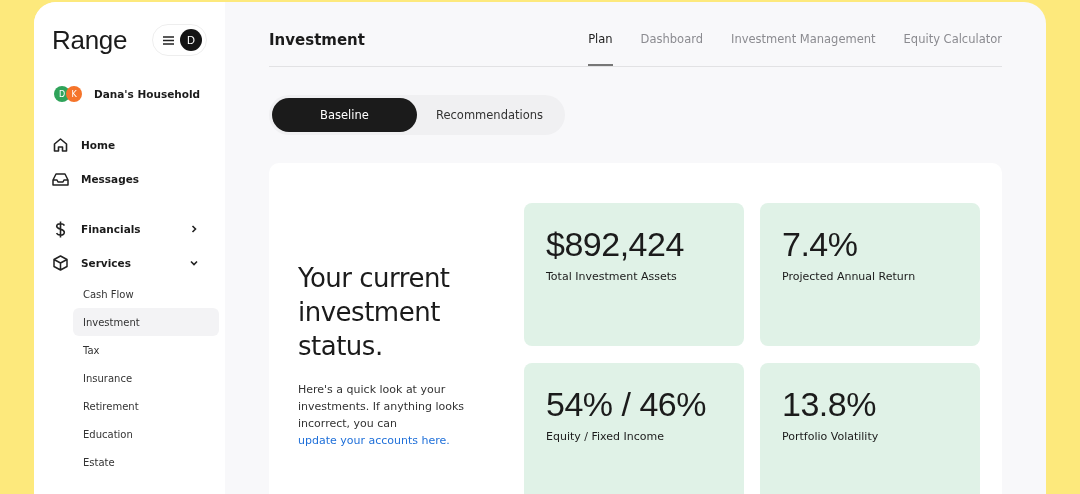  Describe the element at coordinates (191, 40) in the screenshot. I see `avatar: D` at that location.